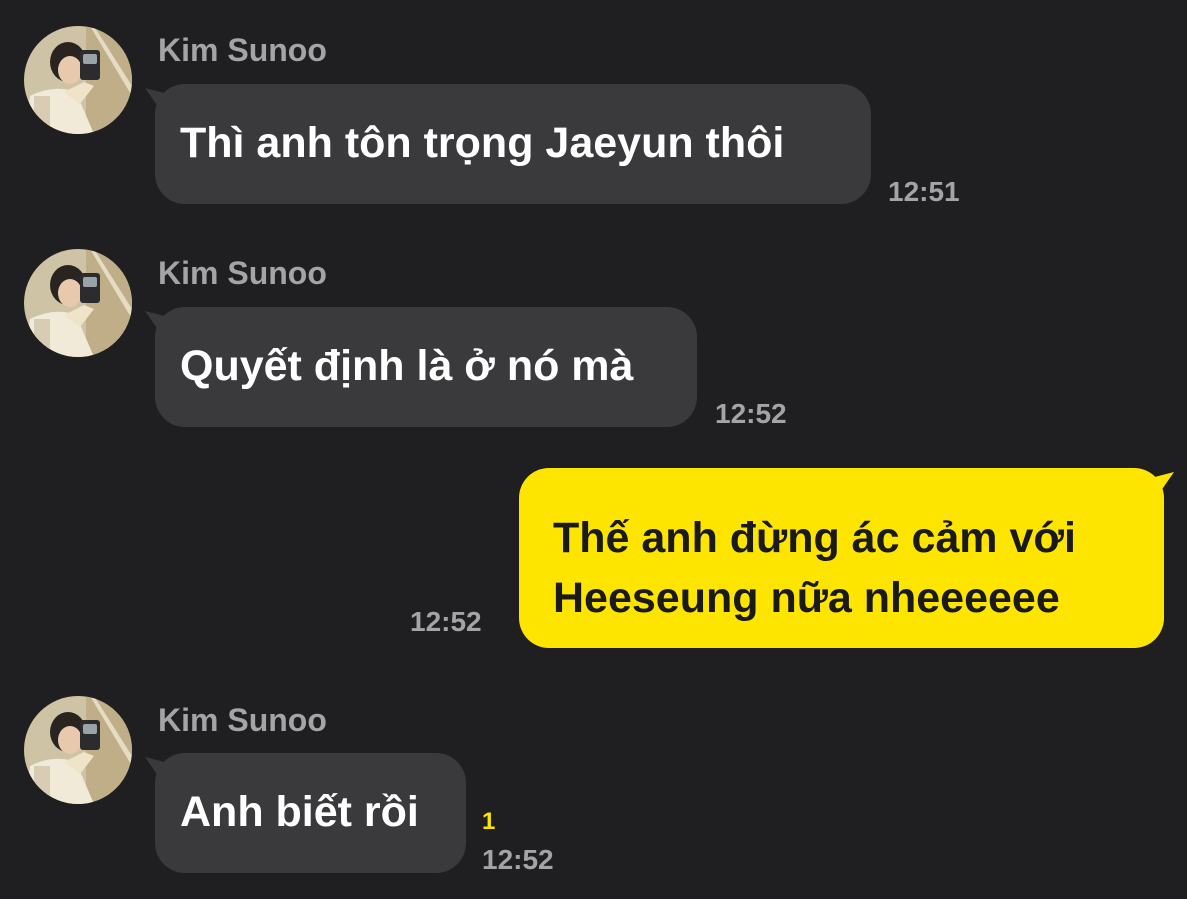 This screenshot has height=899, width=1187. What do you see at coordinates (489, 821) in the screenshot?
I see `unread-count: 1` at bounding box center [489, 821].